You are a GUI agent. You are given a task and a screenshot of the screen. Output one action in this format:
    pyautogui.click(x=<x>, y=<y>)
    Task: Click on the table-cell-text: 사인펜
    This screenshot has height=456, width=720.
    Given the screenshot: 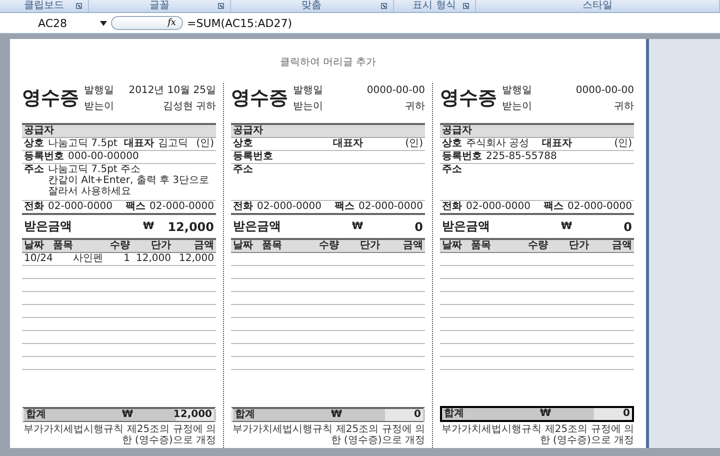 What is the action you would take?
    pyautogui.click(x=88, y=259)
    